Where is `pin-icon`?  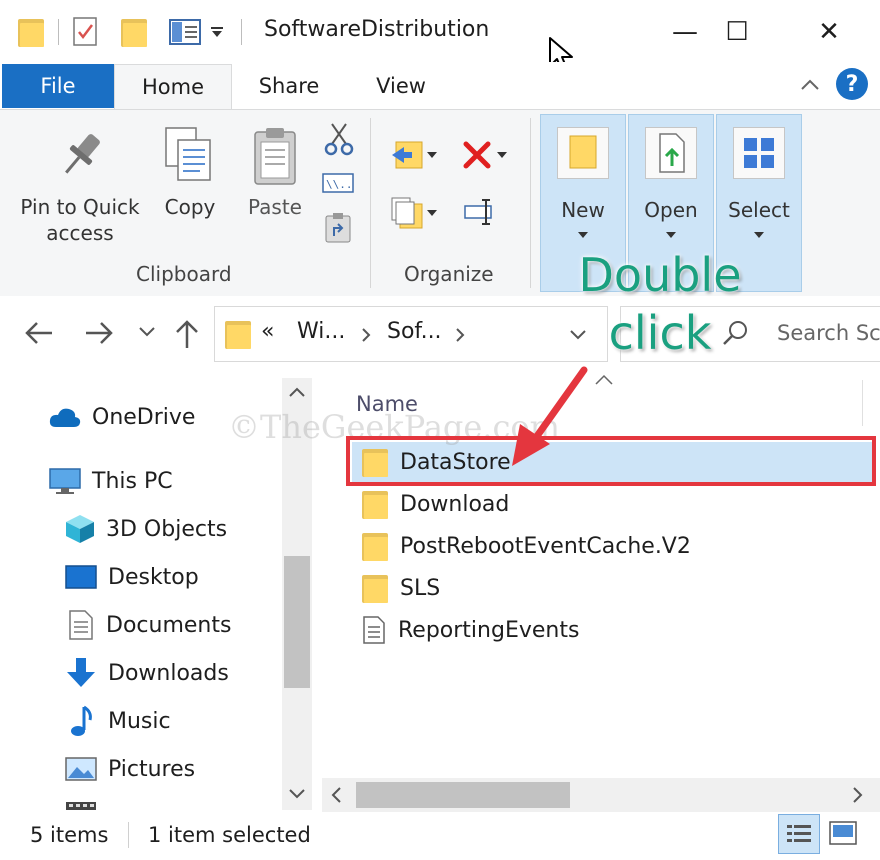
pin-icon is located at coordinates (81, 155).